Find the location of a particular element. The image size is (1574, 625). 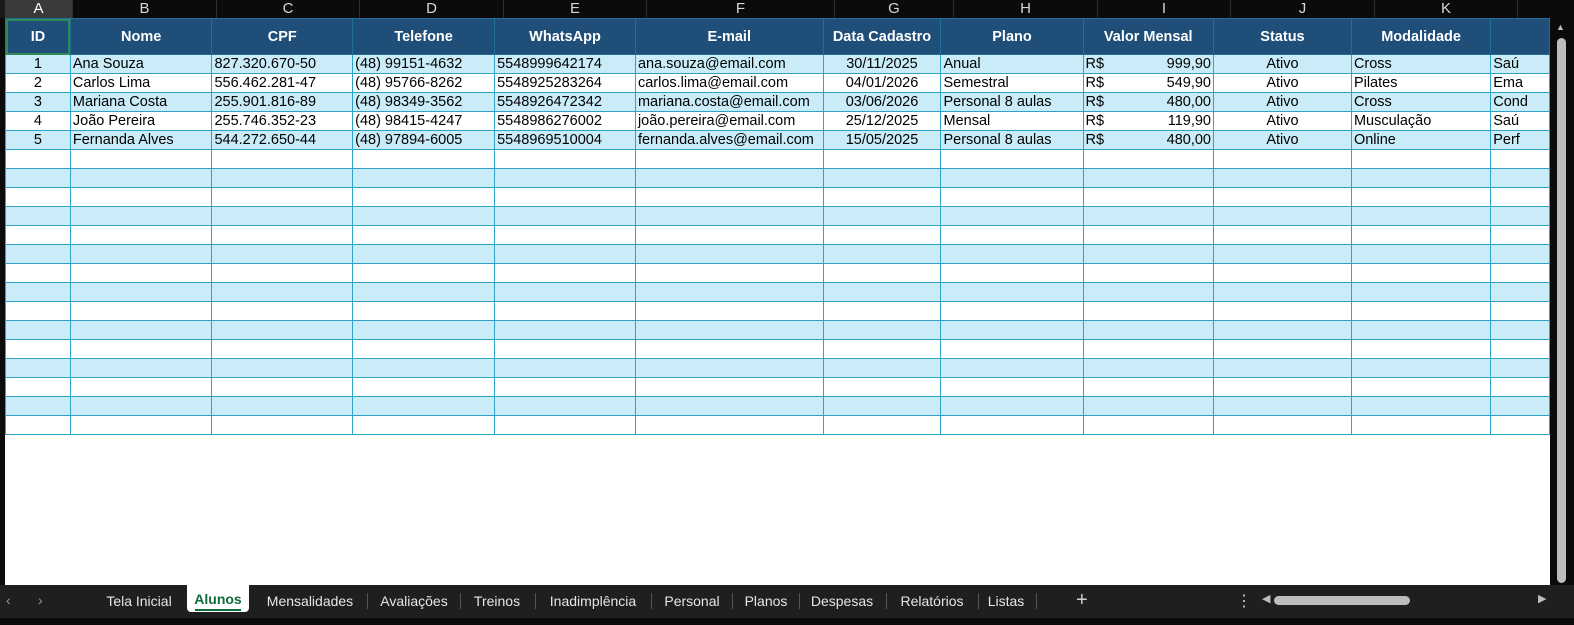

cell-telefone: (48) 95766-8262 is located at coordinates (424, 83).